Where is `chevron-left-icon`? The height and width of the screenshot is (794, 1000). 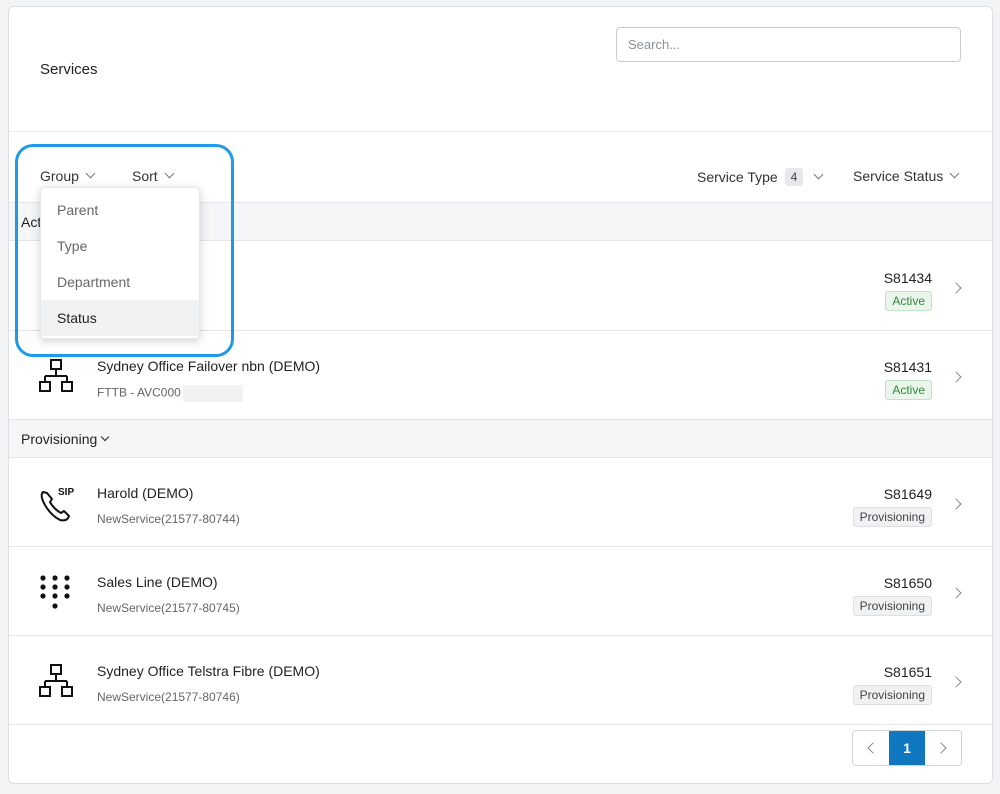 chevron-left-icon is located at coordinates (873, 748).